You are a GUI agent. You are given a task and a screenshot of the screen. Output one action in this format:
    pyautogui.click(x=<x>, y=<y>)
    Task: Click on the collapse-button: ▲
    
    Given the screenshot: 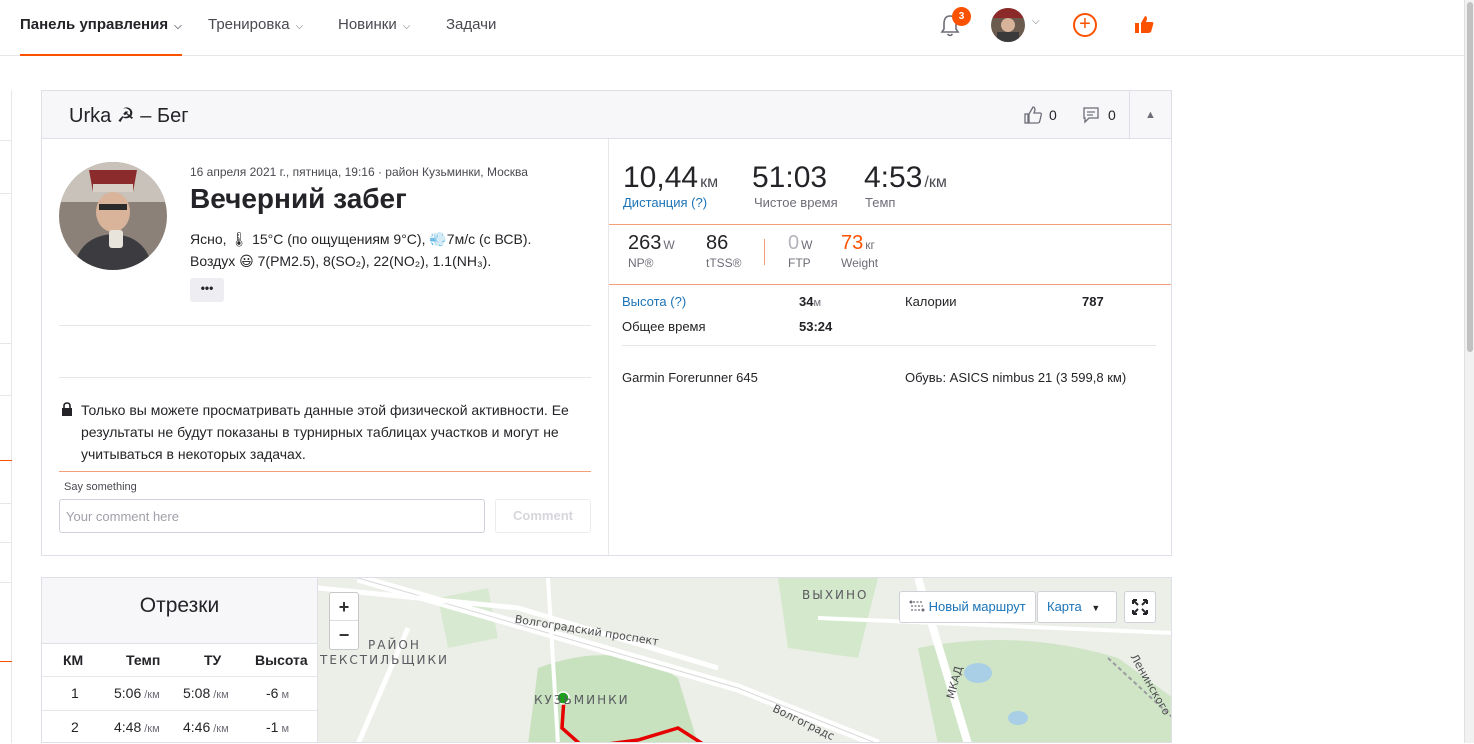 What is the action you would take?
    pyautogui.click(x=1150, y=115)
    